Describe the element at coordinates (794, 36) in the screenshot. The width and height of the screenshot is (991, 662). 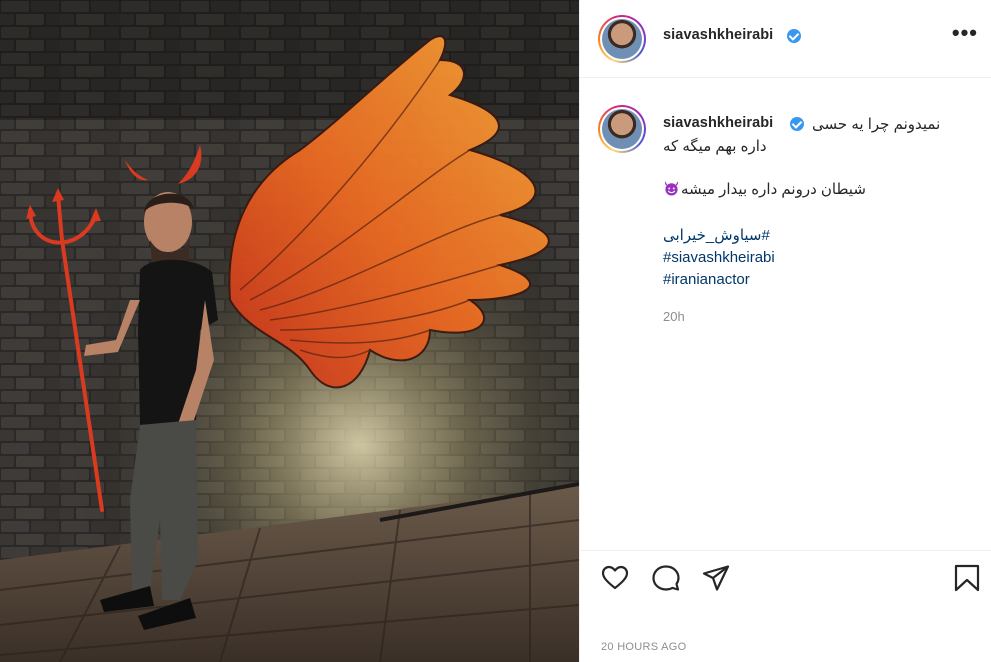
I see `verified-badge-icon` at that location.